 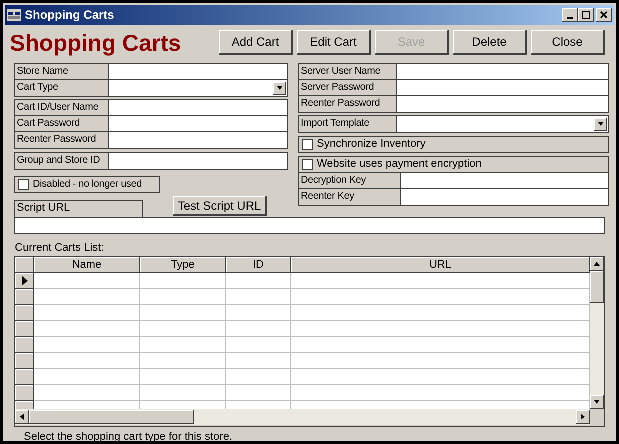 I want to click on window-title: Shopping Carts, so click(x=69, y=15).